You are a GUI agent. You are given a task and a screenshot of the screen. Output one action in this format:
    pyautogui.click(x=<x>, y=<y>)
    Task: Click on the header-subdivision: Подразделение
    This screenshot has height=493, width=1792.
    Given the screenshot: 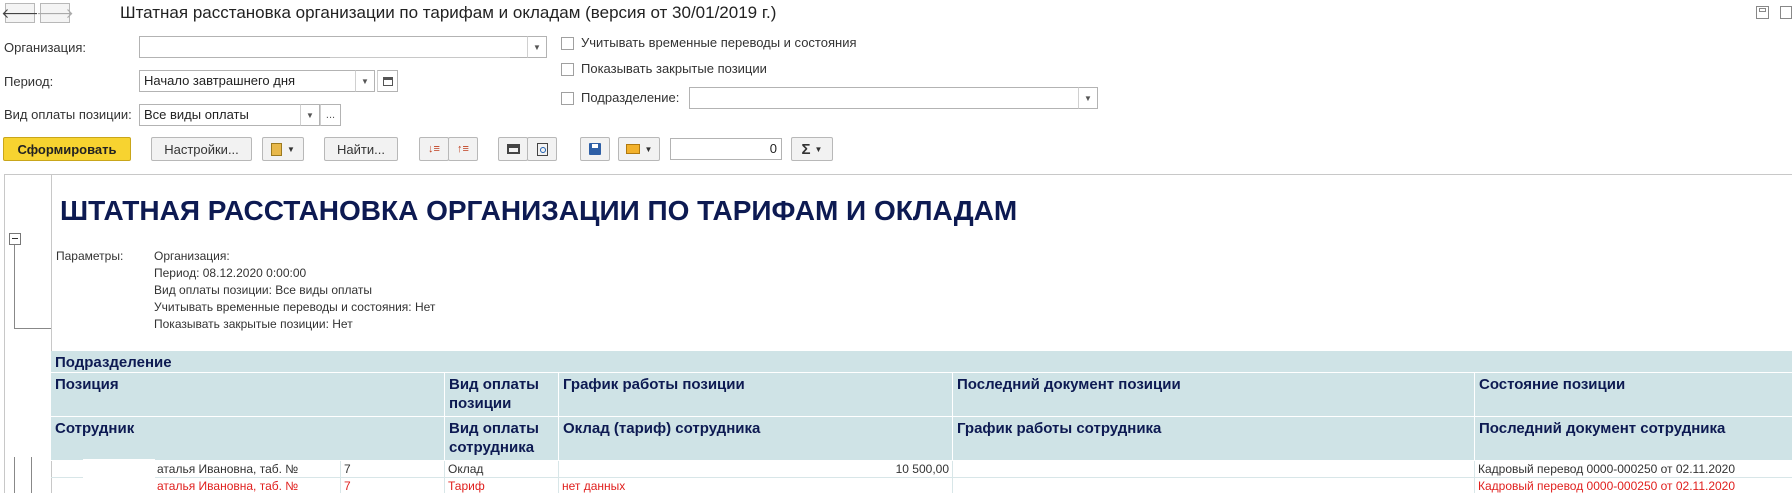 What is the action you would take?
    pyautogui.click(x=921, y=362)
    